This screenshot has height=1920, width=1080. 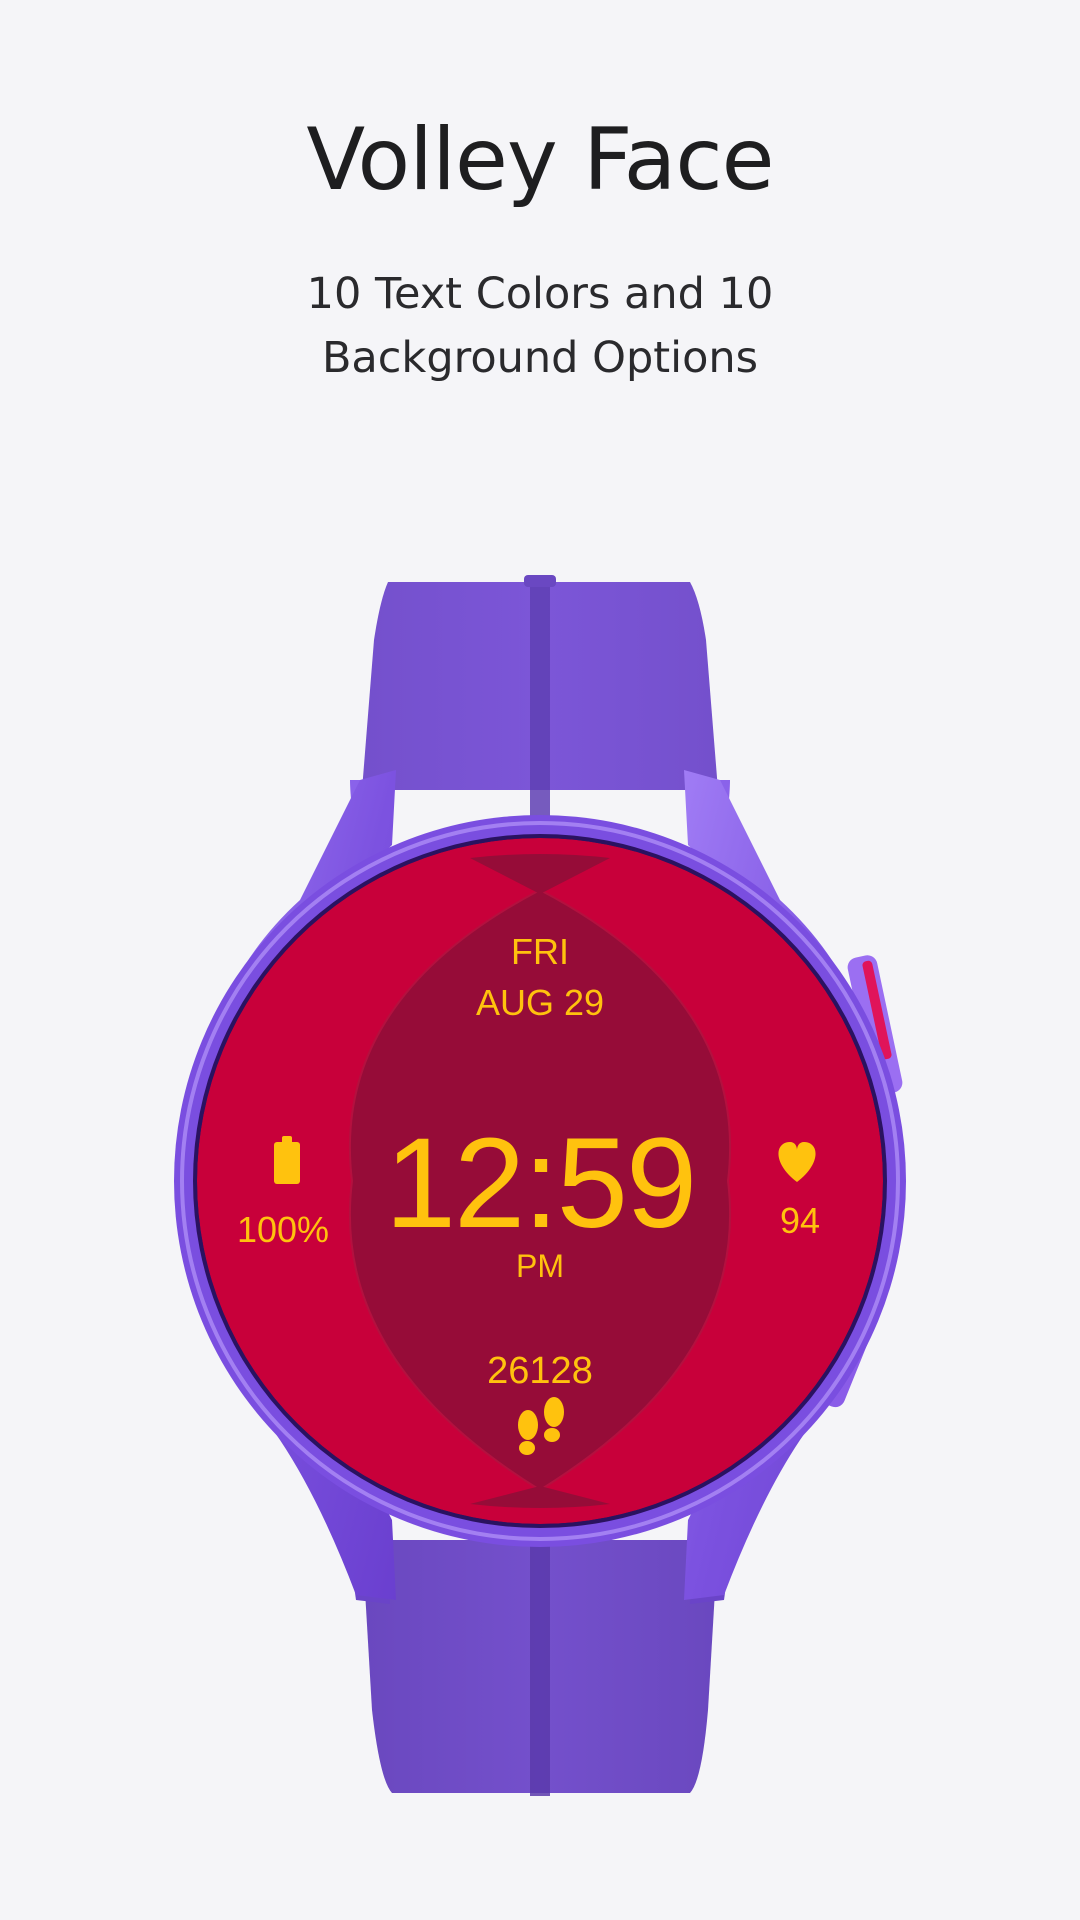 I want to click on ampm-label: PM, so click(x=540, y=1266).